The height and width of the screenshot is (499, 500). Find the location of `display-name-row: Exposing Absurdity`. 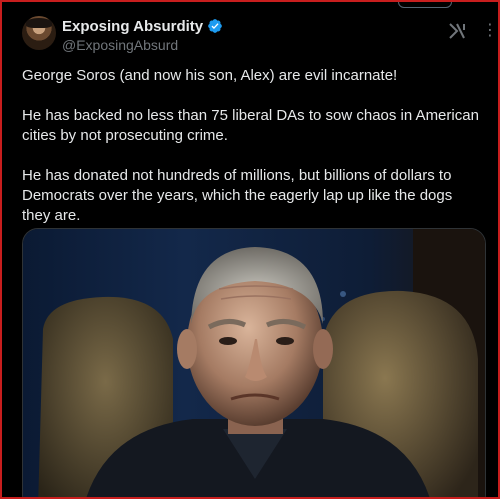

display-name-row: Exposing Absurdity is located at coordinates (142, 26).